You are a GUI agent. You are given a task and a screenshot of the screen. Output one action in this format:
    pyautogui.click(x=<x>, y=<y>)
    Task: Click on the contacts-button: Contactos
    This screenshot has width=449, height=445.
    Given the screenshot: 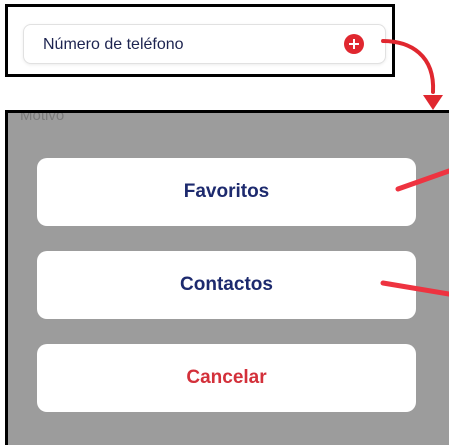 What is the action you would take?
    pyautogui.click(x=226, y=285)
    